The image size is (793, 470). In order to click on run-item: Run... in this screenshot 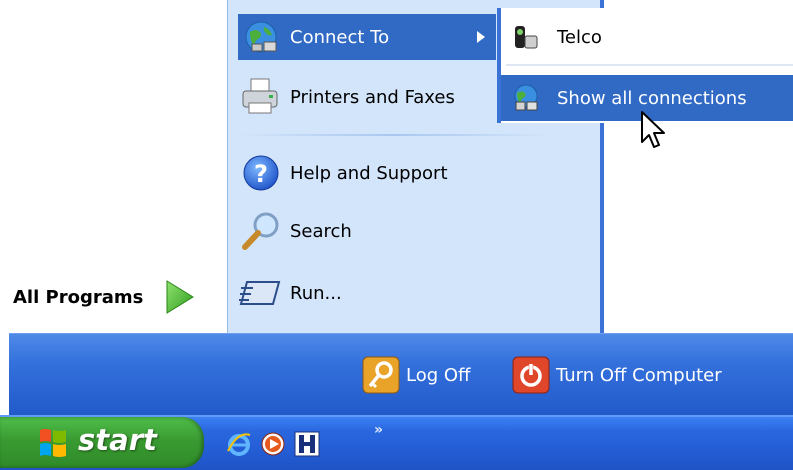, I will do `click(388, 293)`.